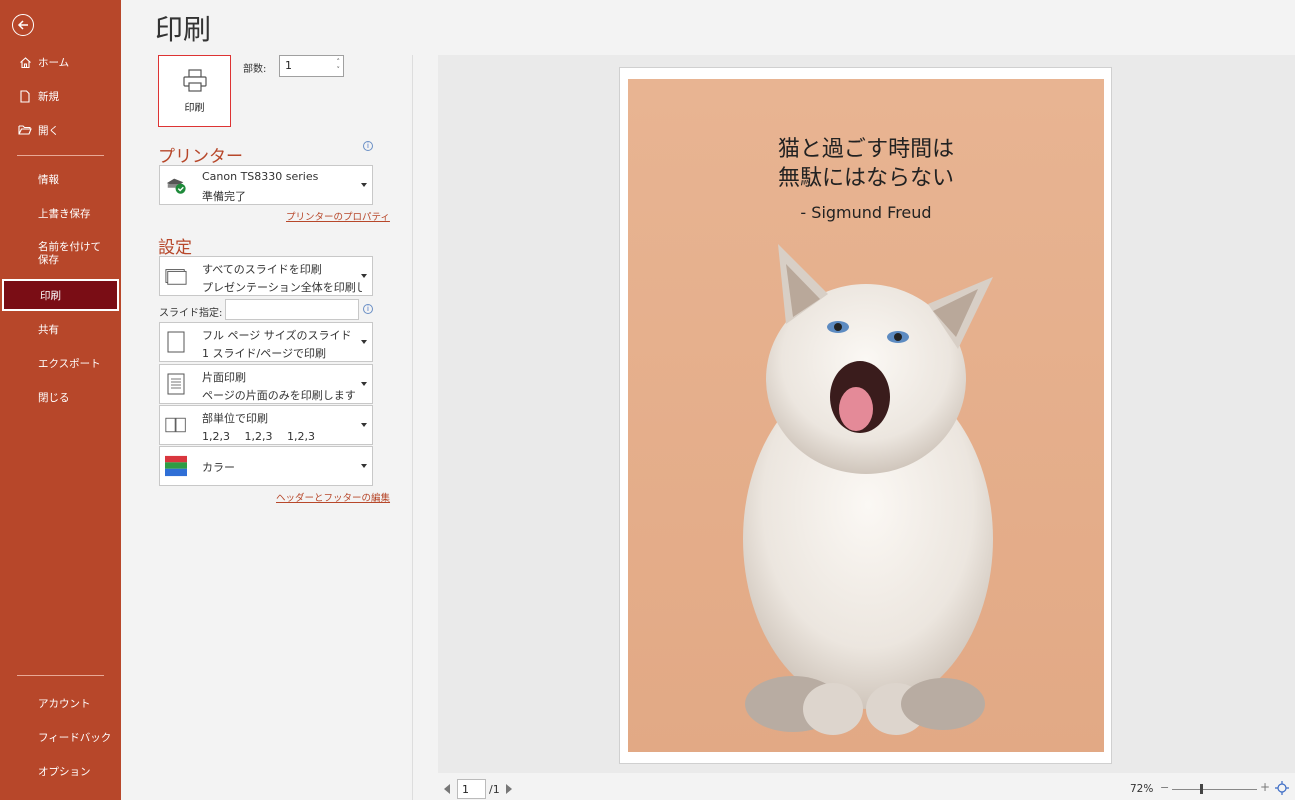 The height and width of the screenshot is (800, 1295). What do you see at coordinates (48, 329) in the screenshot?
I see `sidebar-item-label: 共有` at bounding box center [48, 329].